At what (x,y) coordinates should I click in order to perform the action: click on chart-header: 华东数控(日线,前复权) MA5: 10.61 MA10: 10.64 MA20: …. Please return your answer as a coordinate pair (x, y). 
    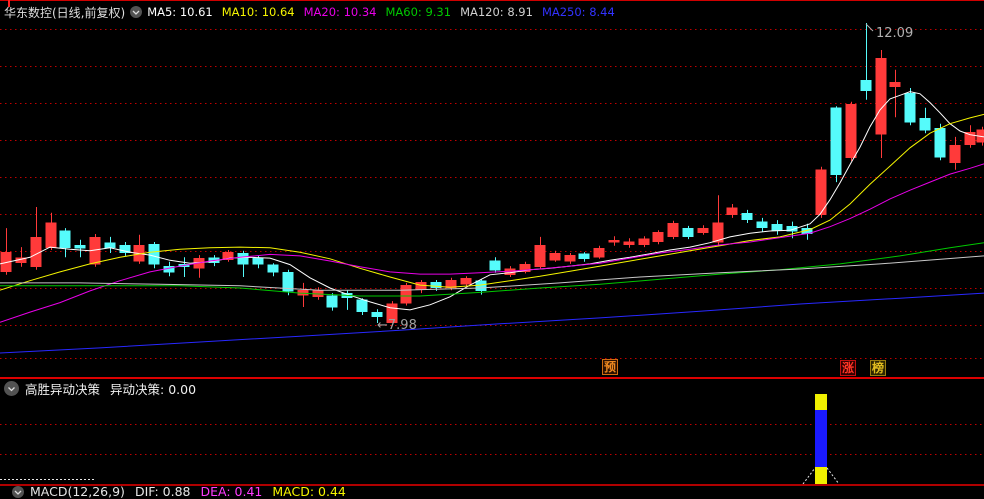
    Looking at the image, I should click on (314, 12).